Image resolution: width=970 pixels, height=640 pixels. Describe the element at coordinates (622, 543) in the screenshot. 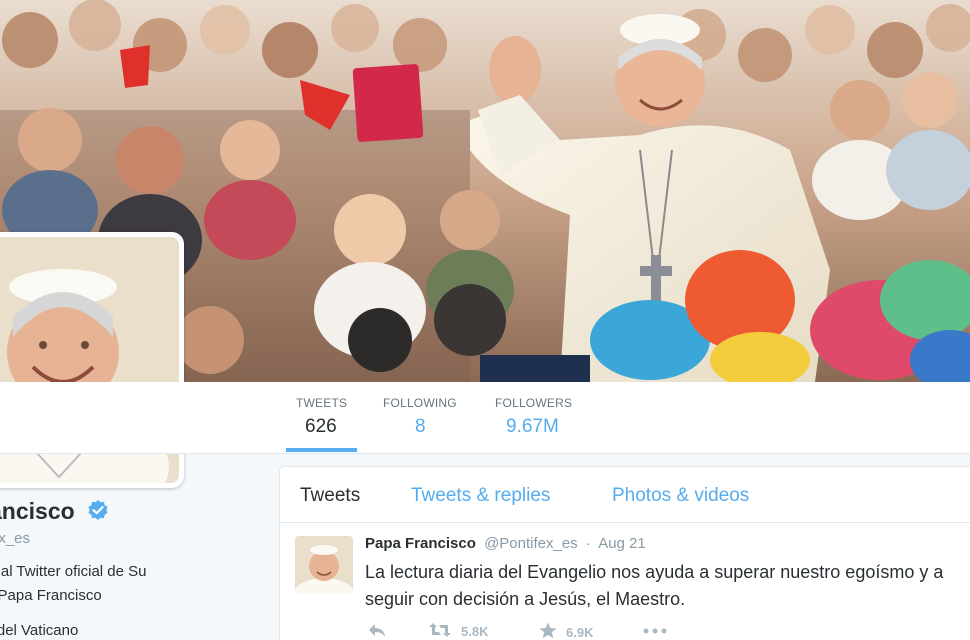

I see `tweet-timestamp: Aug 21` at that location.